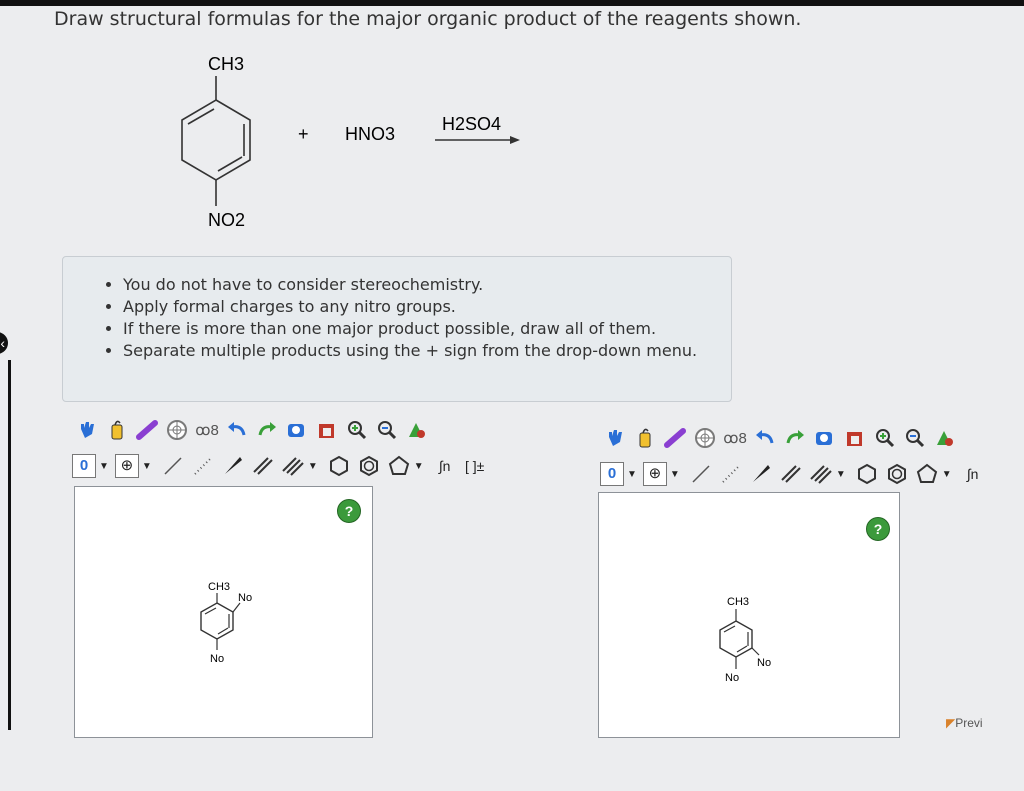 Image resolution: width=1024 pixels, height=791 pixels. Describe the element at coordinates (745, 640) in the screenshot. I see `student-drawing-2: CH3 No No` at that location.